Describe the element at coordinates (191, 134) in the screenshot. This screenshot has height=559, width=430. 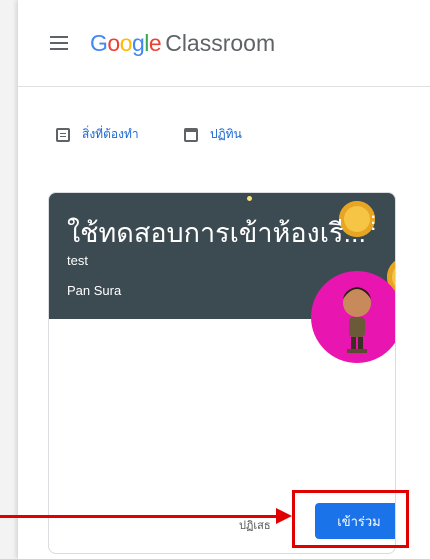
I see `calendar-icon` at that location.